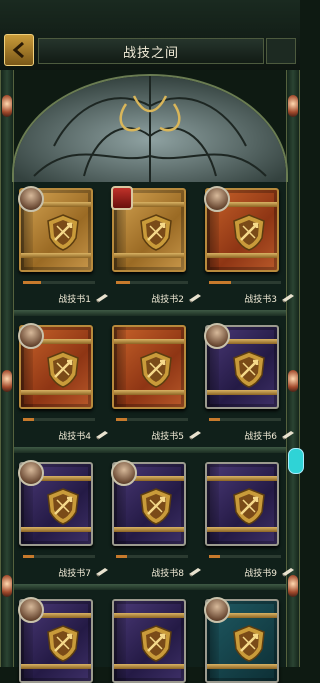 This screenshot has height=683, width=320. I want to click on skill-book-name: 战技书3, so click(260, 299).